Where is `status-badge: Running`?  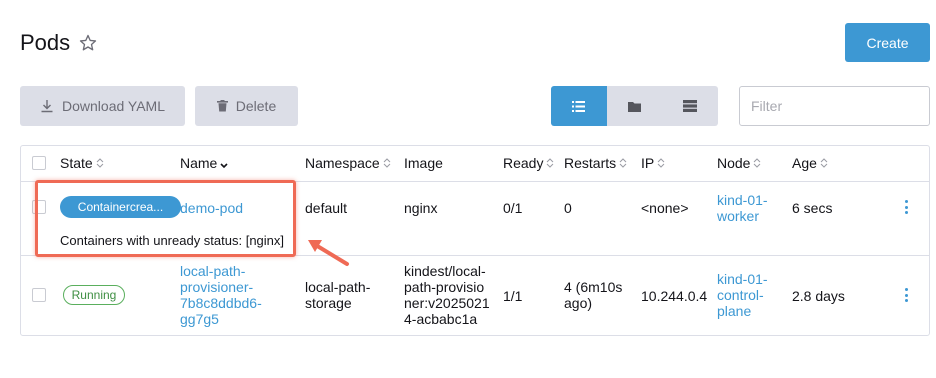
status-badge: Running is located at coordinates (94, 295).